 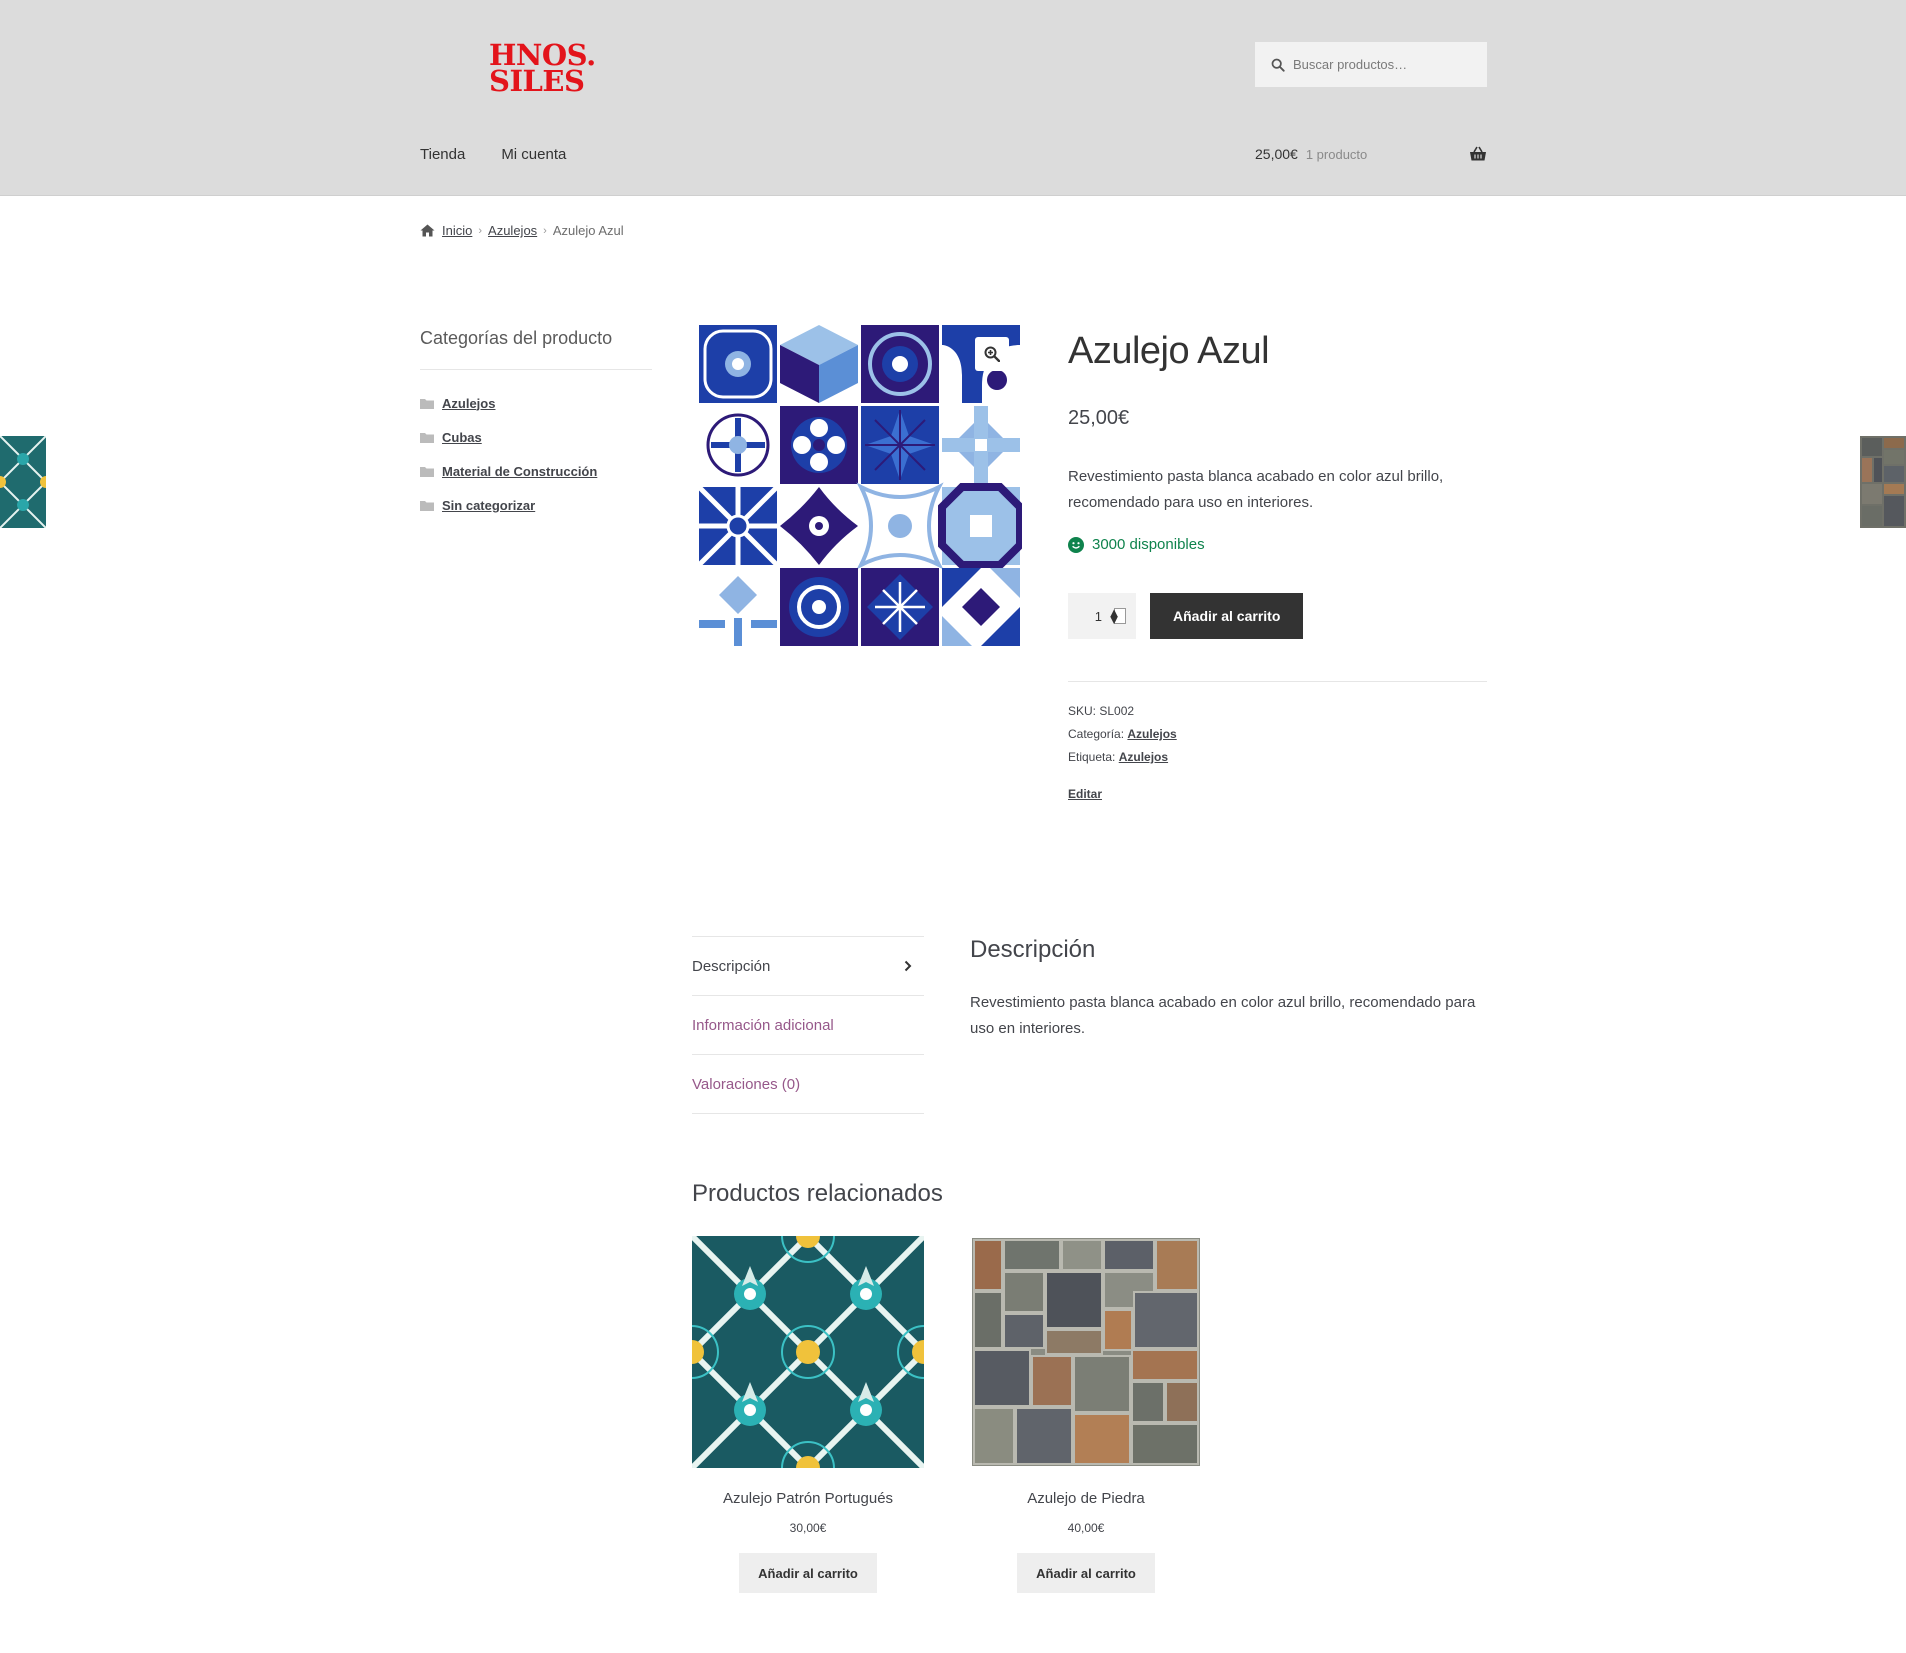 I want to click on nav-tienda: Tienda, so click(x=442, y=154).